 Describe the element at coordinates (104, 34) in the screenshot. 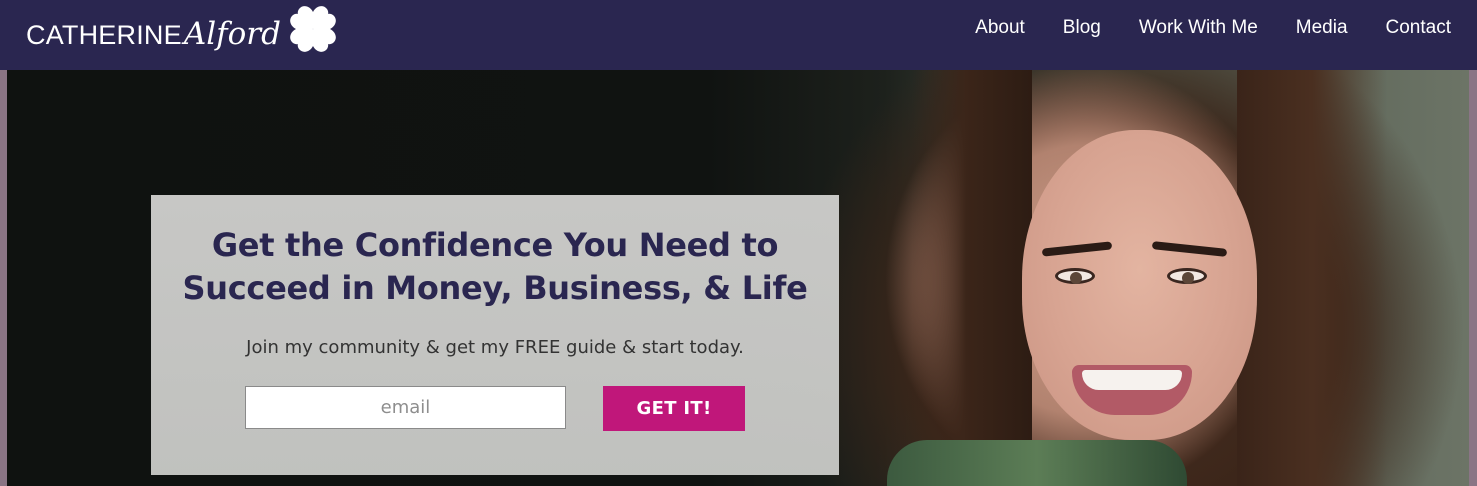

I see `logo-first-name: CATHERINE` at that location.